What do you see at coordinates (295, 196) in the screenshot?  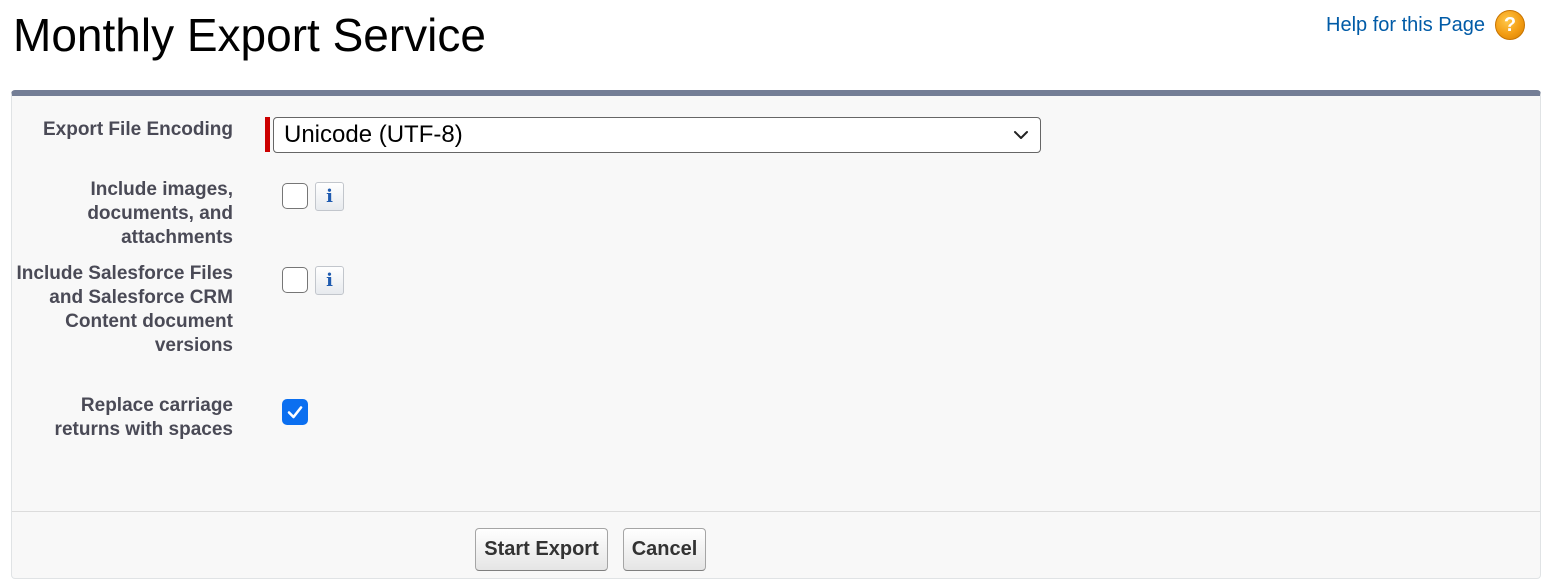 I see `include-images-checkbox` at bounding box center [295, 196].